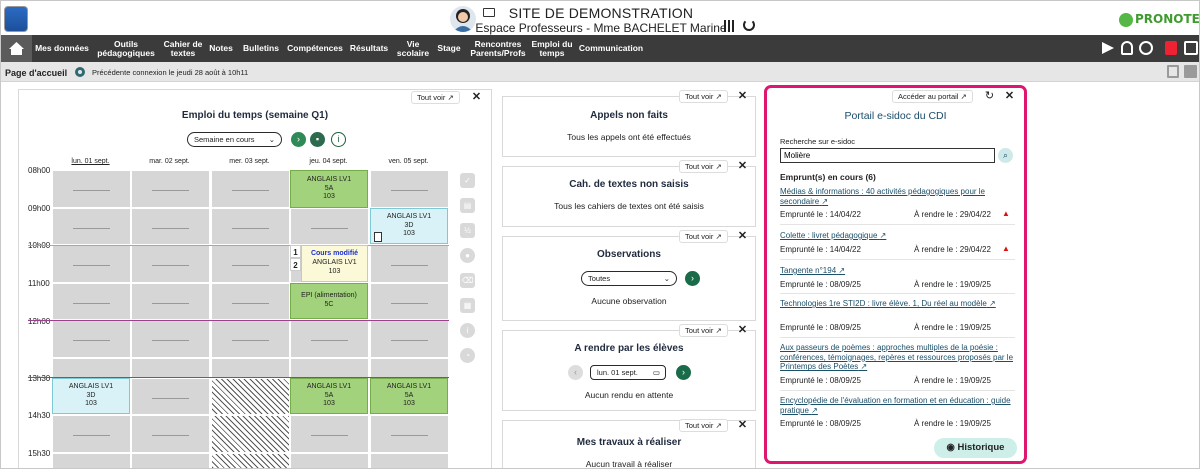 This screenshot has width=1200, height=469. I want to click on nav-mes-donnees: Mes données, so click(62, 48).